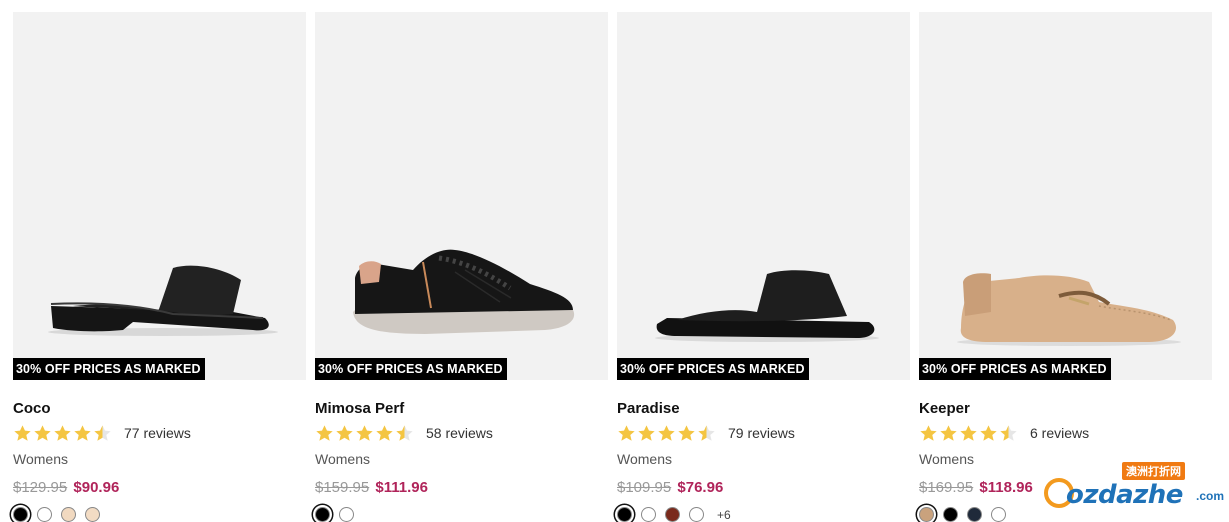 This screenshot has width=1229, height=522. What do you see at coordinates (461, 488) in the screenshot?
I see `price: $159.95 $111.96` at bounding box center [461, 488].